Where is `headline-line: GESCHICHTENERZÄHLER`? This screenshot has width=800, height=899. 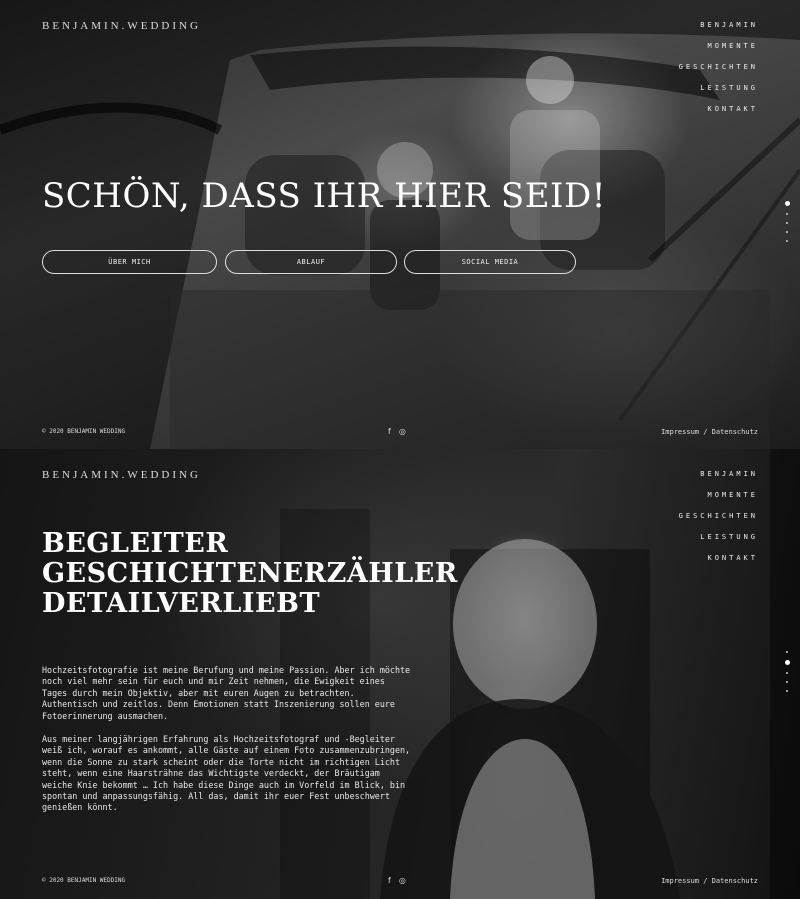 headline-line: GESCHICHTENERZÄHLER is located at coordinates (250, 573).